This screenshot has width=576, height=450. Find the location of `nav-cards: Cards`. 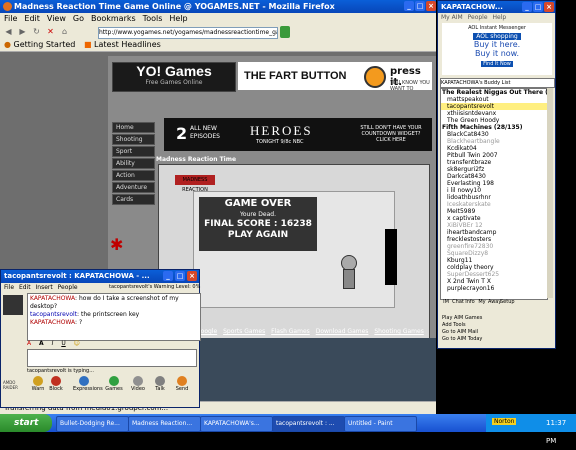

nav-cards: Cards is located at coordinates (133, 199).